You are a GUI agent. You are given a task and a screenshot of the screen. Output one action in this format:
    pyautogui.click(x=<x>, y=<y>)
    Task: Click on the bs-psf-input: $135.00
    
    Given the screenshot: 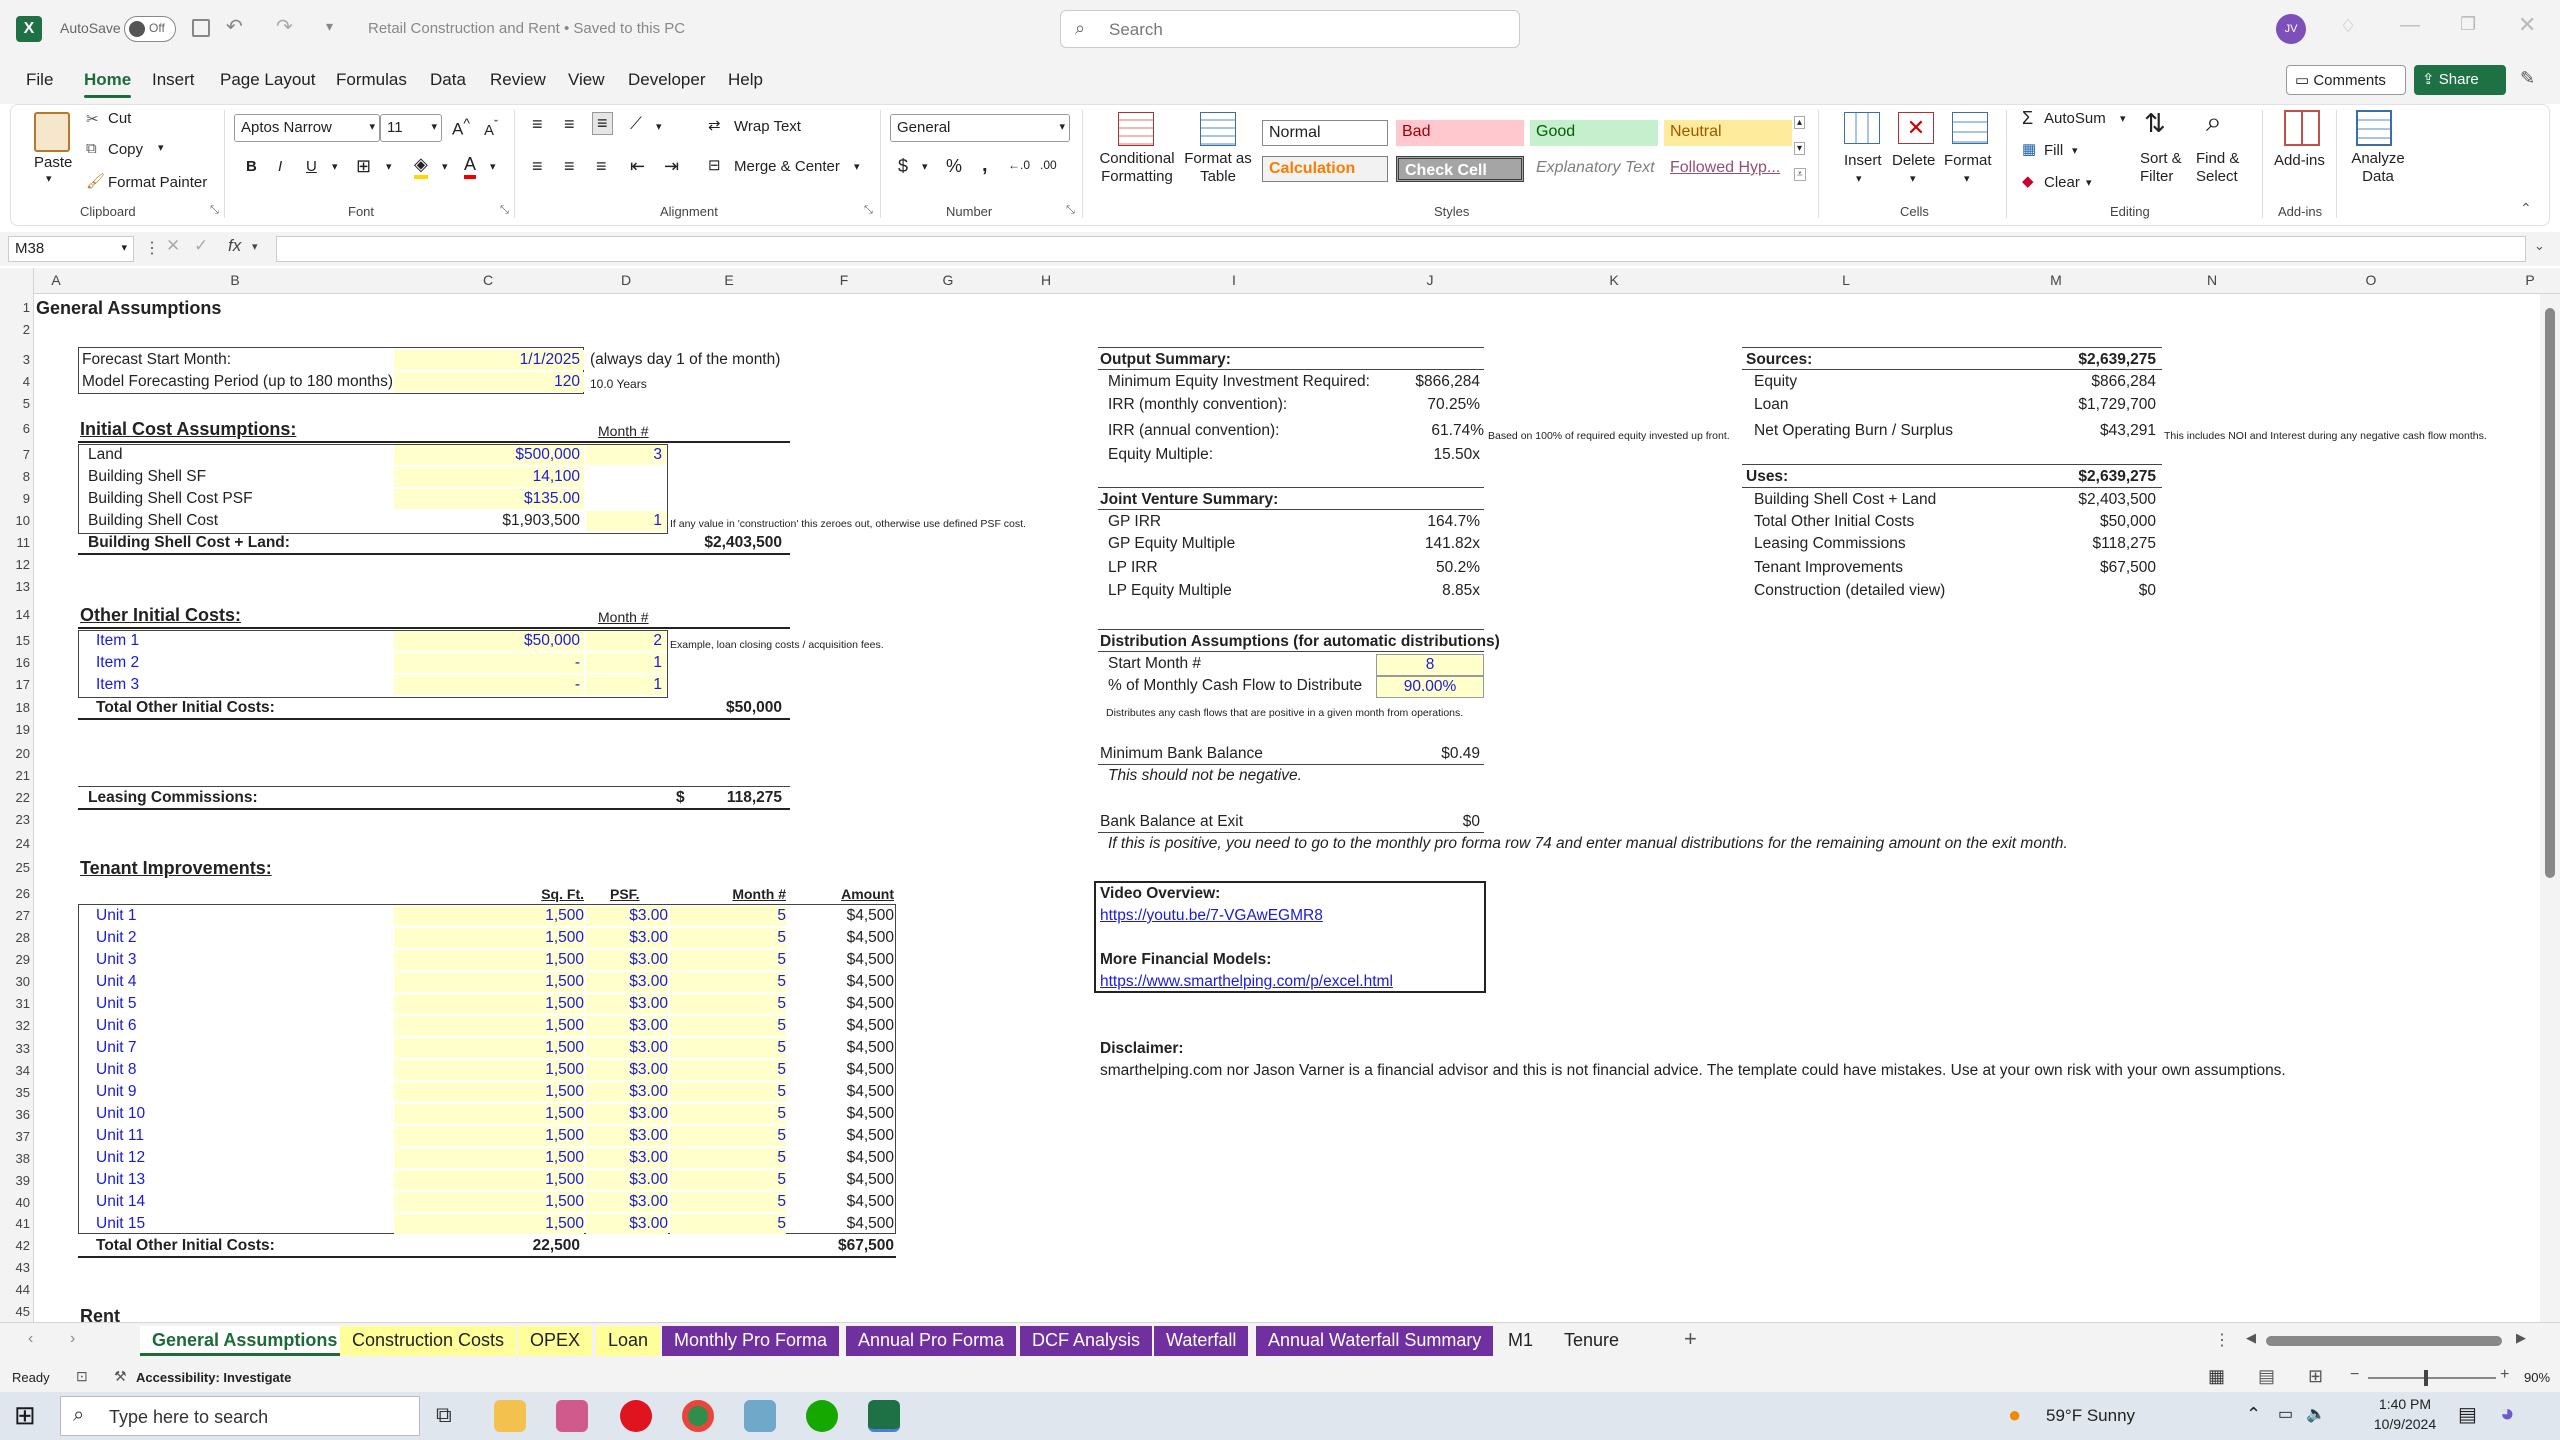 What is the action you would take?
    pyautogui.click(x=489, y=499)
    